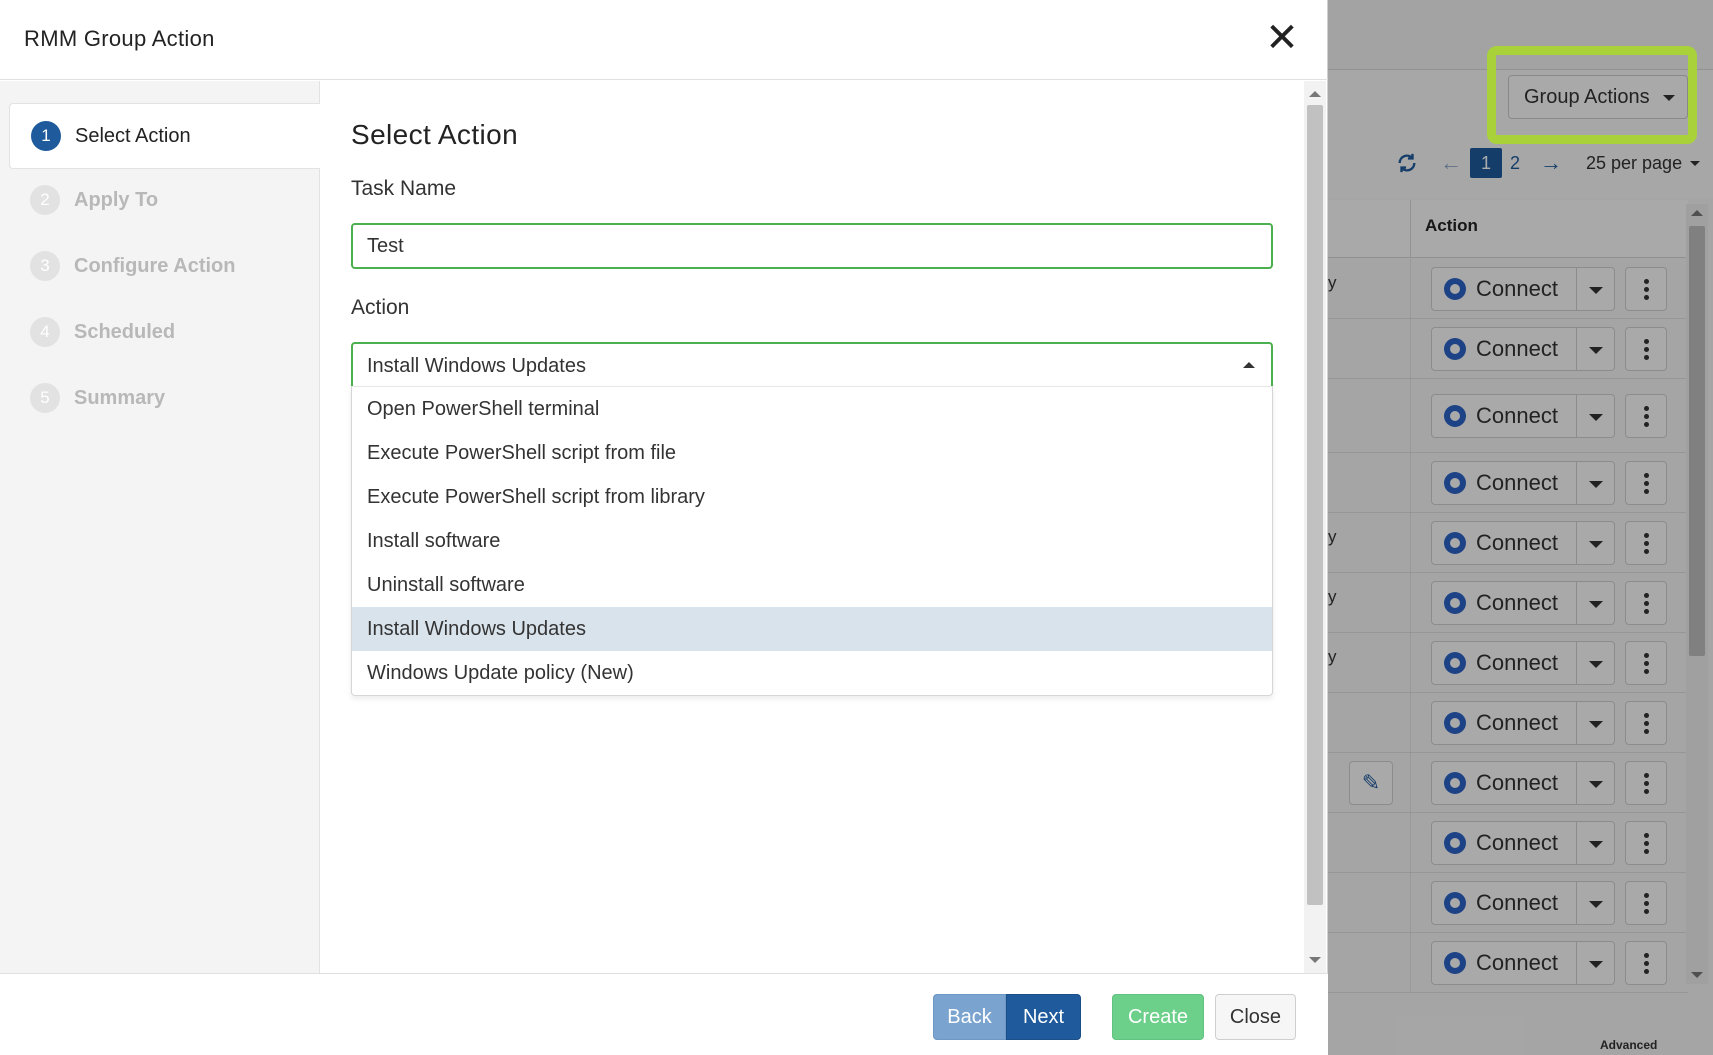 This screenshot has width=1713, height=1055. I want to click on close-icon: ✕, so click(1282, 38).